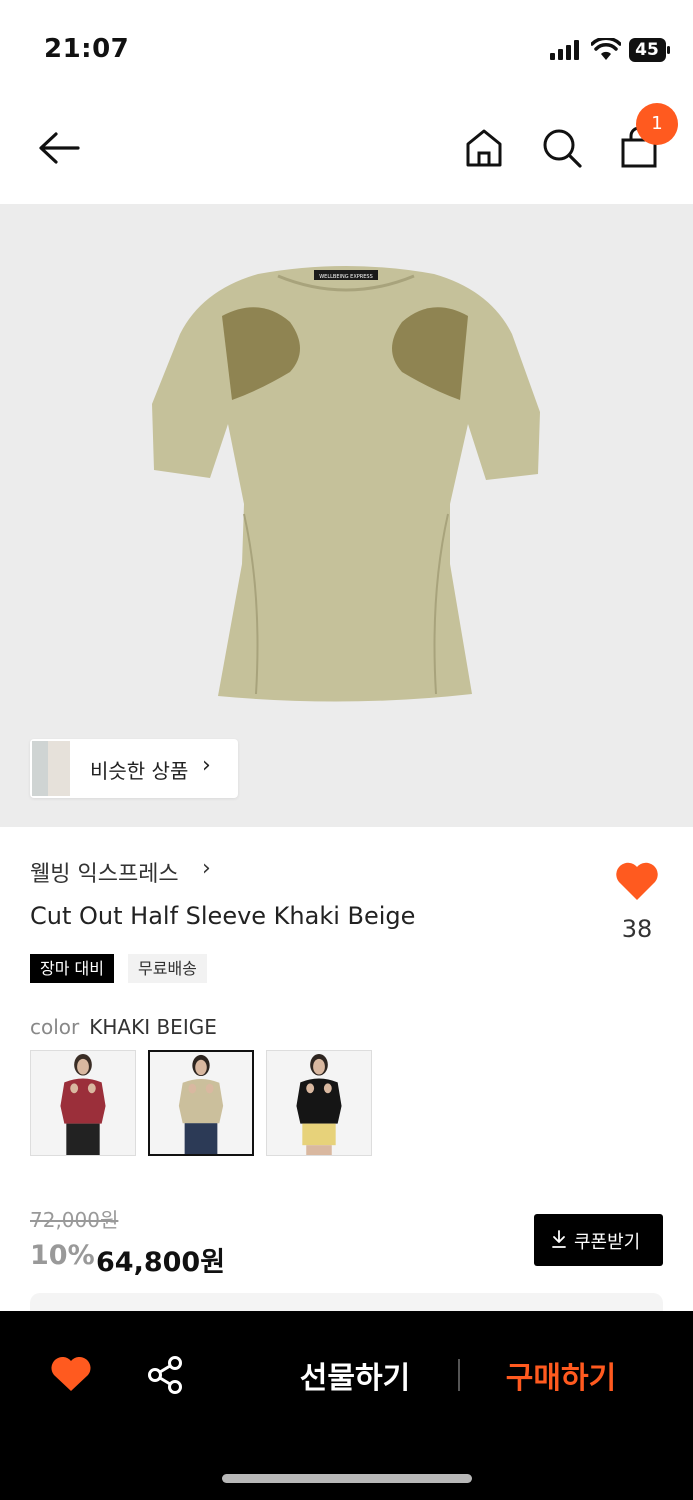 This screenshot has height=1500, width=693. Describe the element at coordinates (59, 768) in the screenshot. I see `similar-thumb` at that location.